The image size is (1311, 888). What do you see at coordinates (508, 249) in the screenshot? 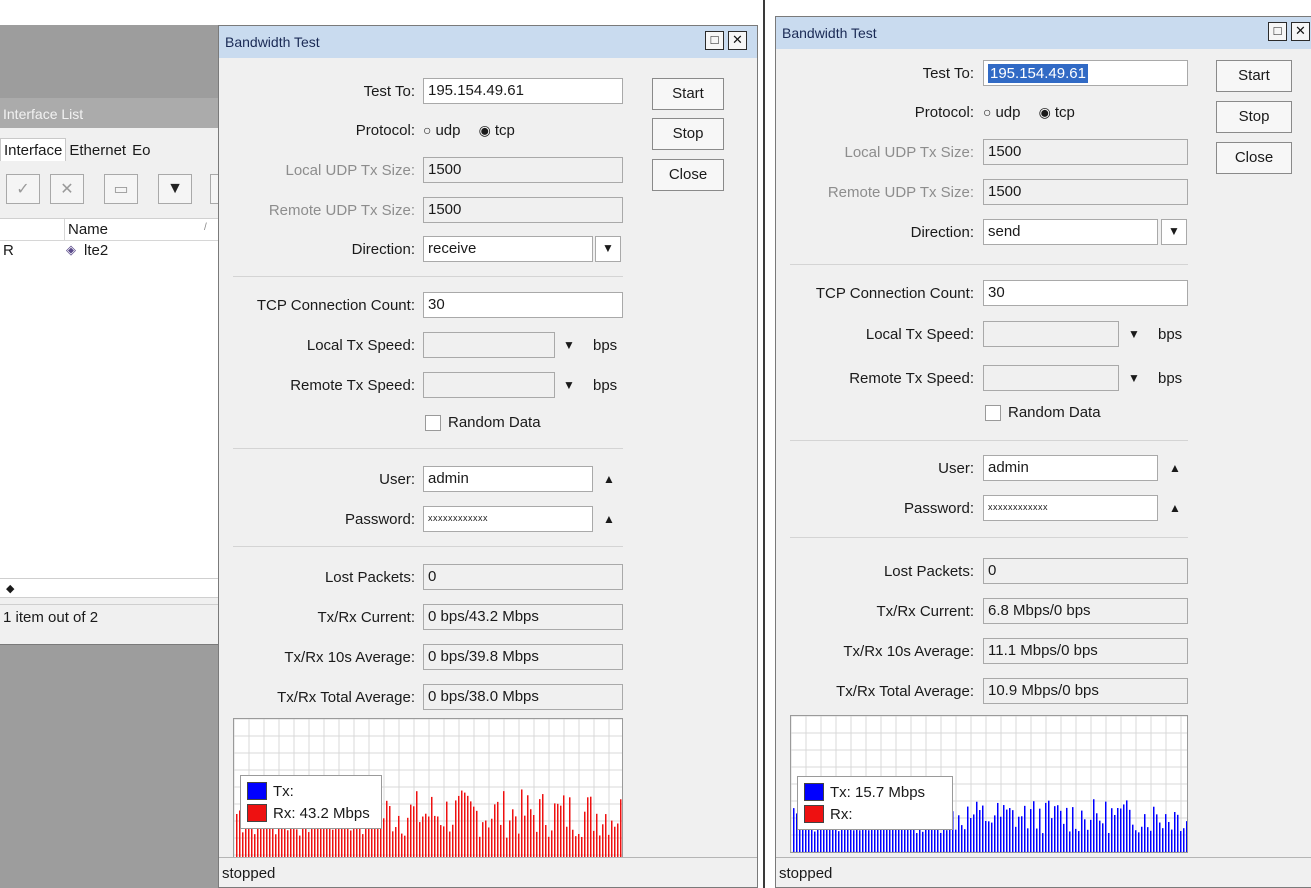
I see `direction-select: receive` at bounding box center [508, 249].